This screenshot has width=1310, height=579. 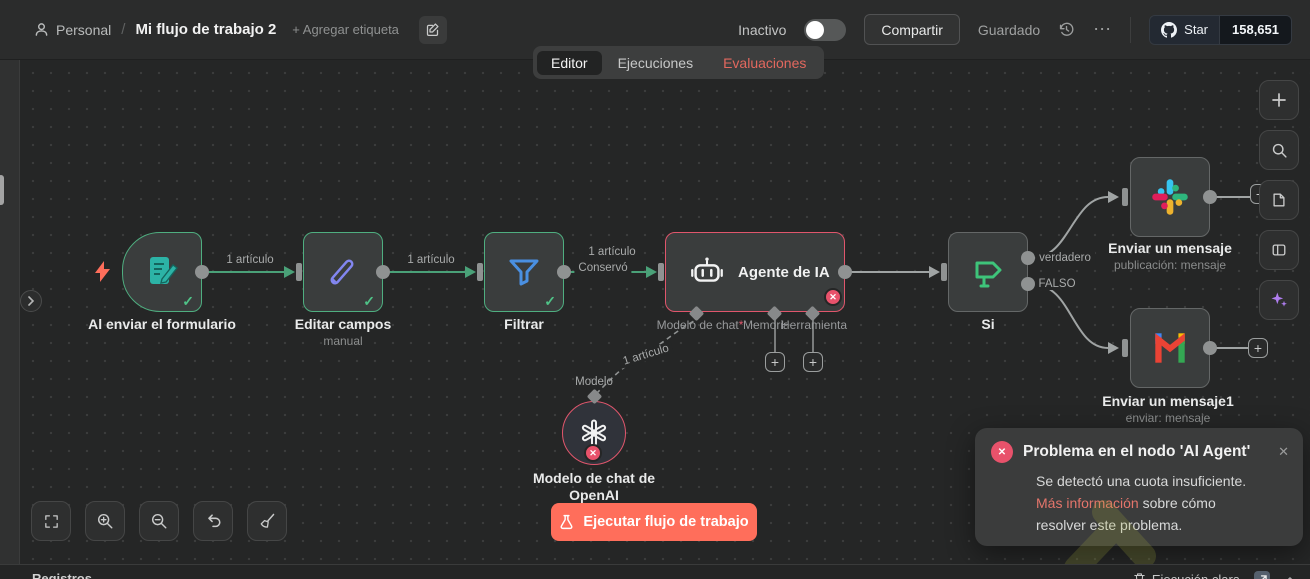 I want to click on breadcrumb-project: Personal, so click(x=72, y=30).